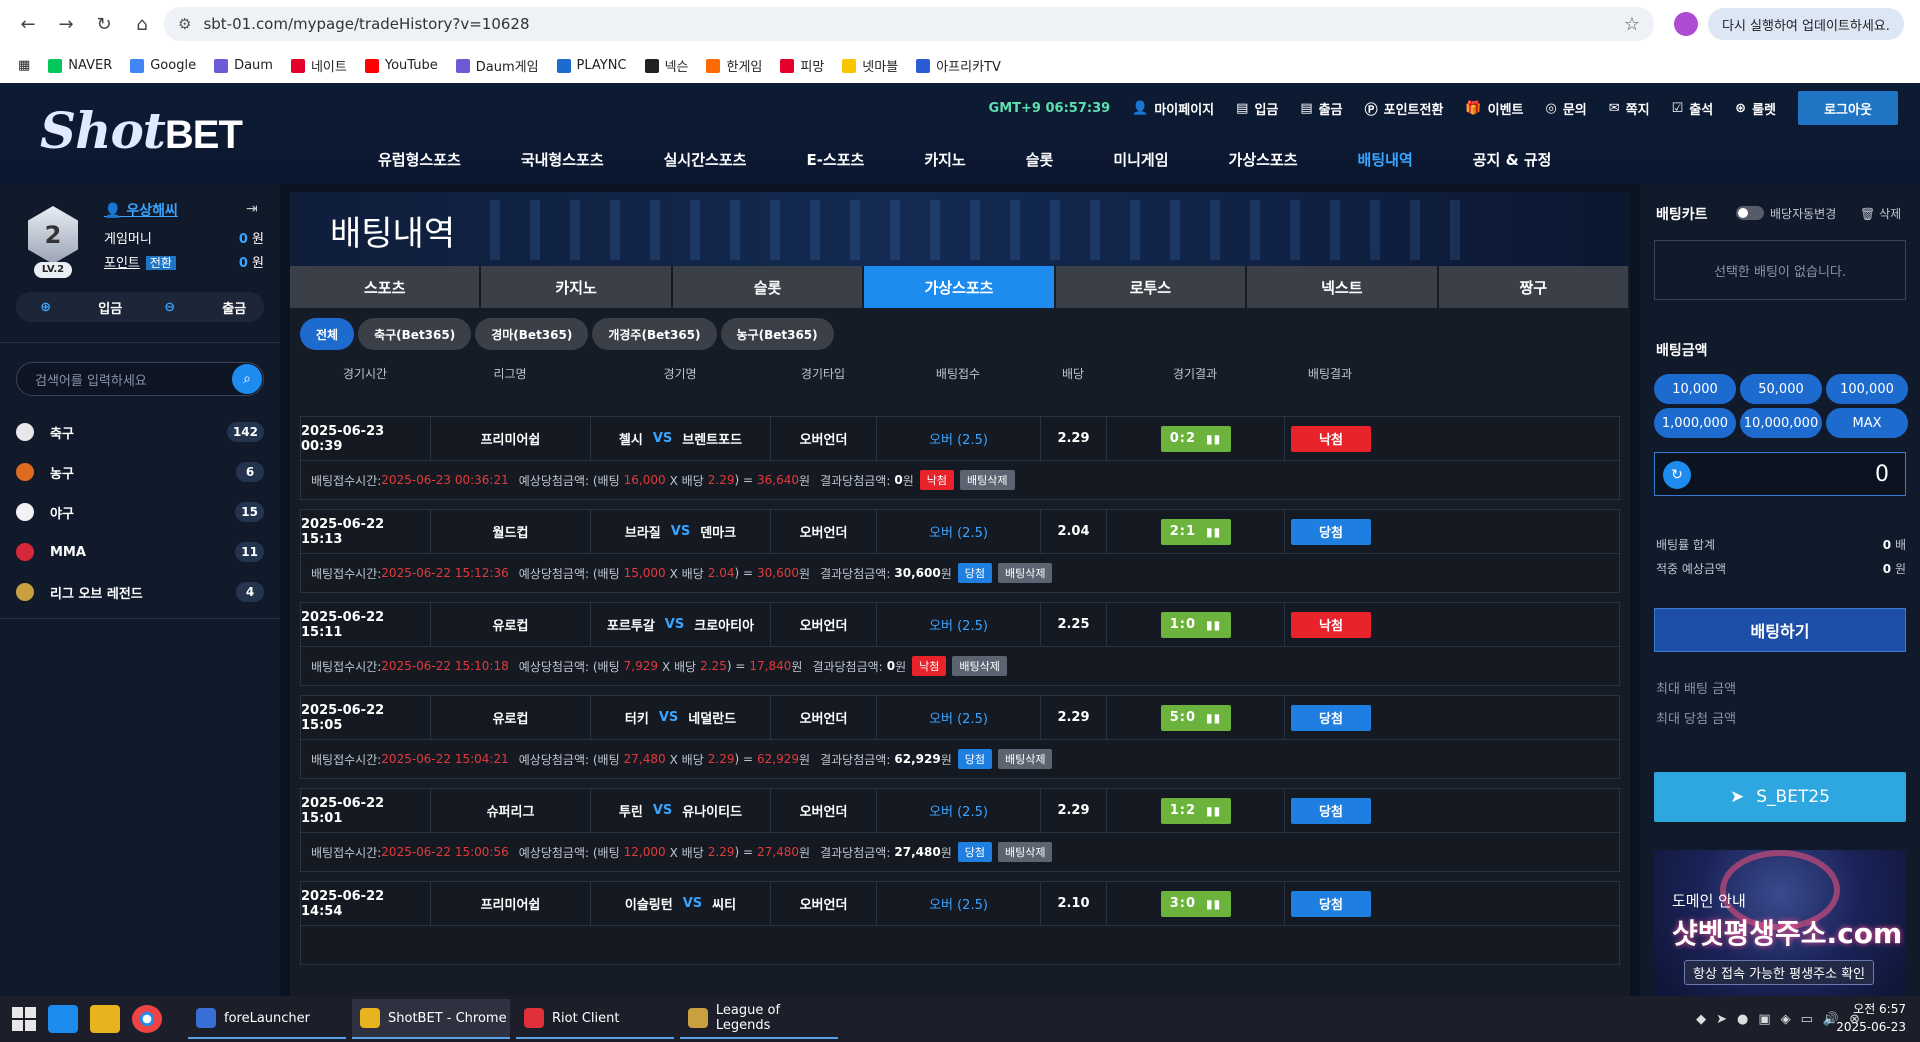  I want to click on network-icon: ▭, so click(1807, 1019).